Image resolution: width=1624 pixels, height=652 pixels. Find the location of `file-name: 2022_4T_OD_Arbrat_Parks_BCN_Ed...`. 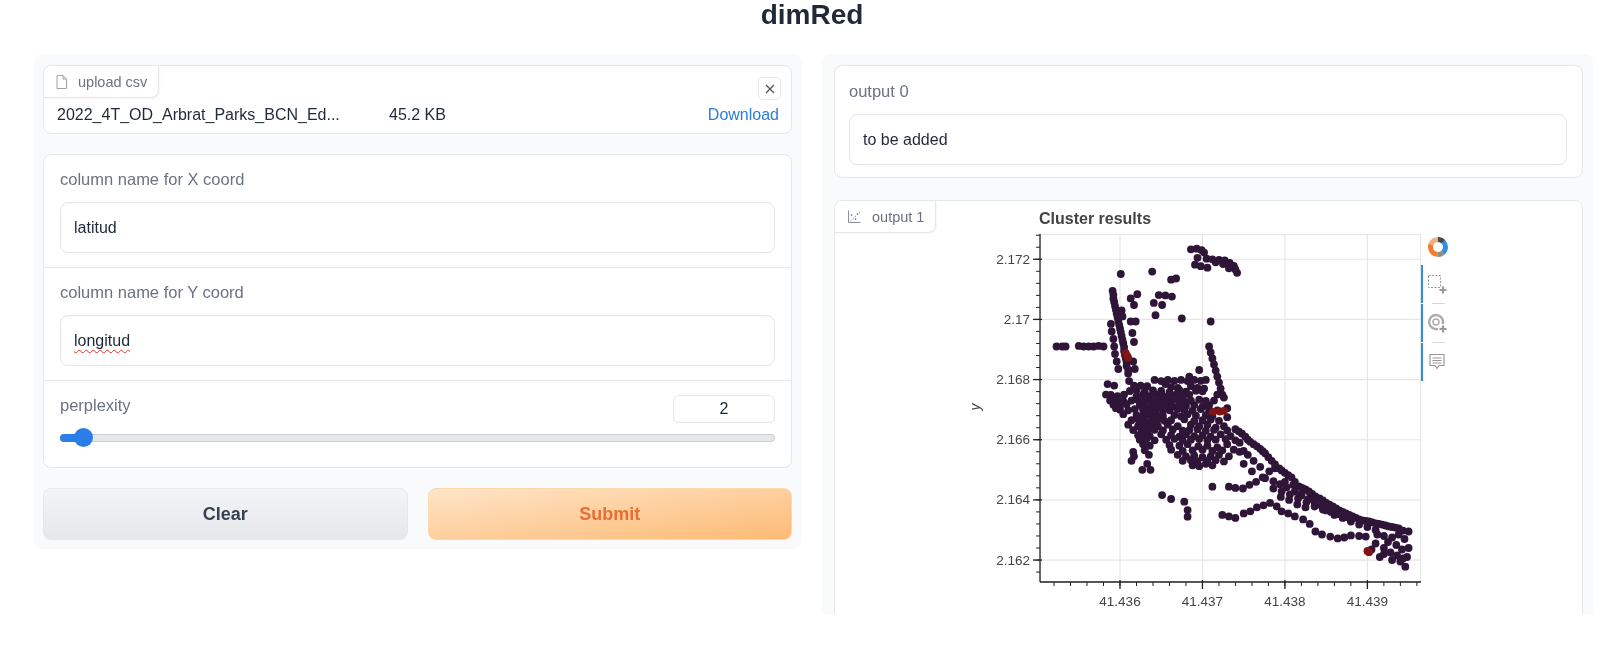

file-name: 2022_4T_OD_Arbrat_Parks_BCN_Ed... is located at coordinates (199, 115).